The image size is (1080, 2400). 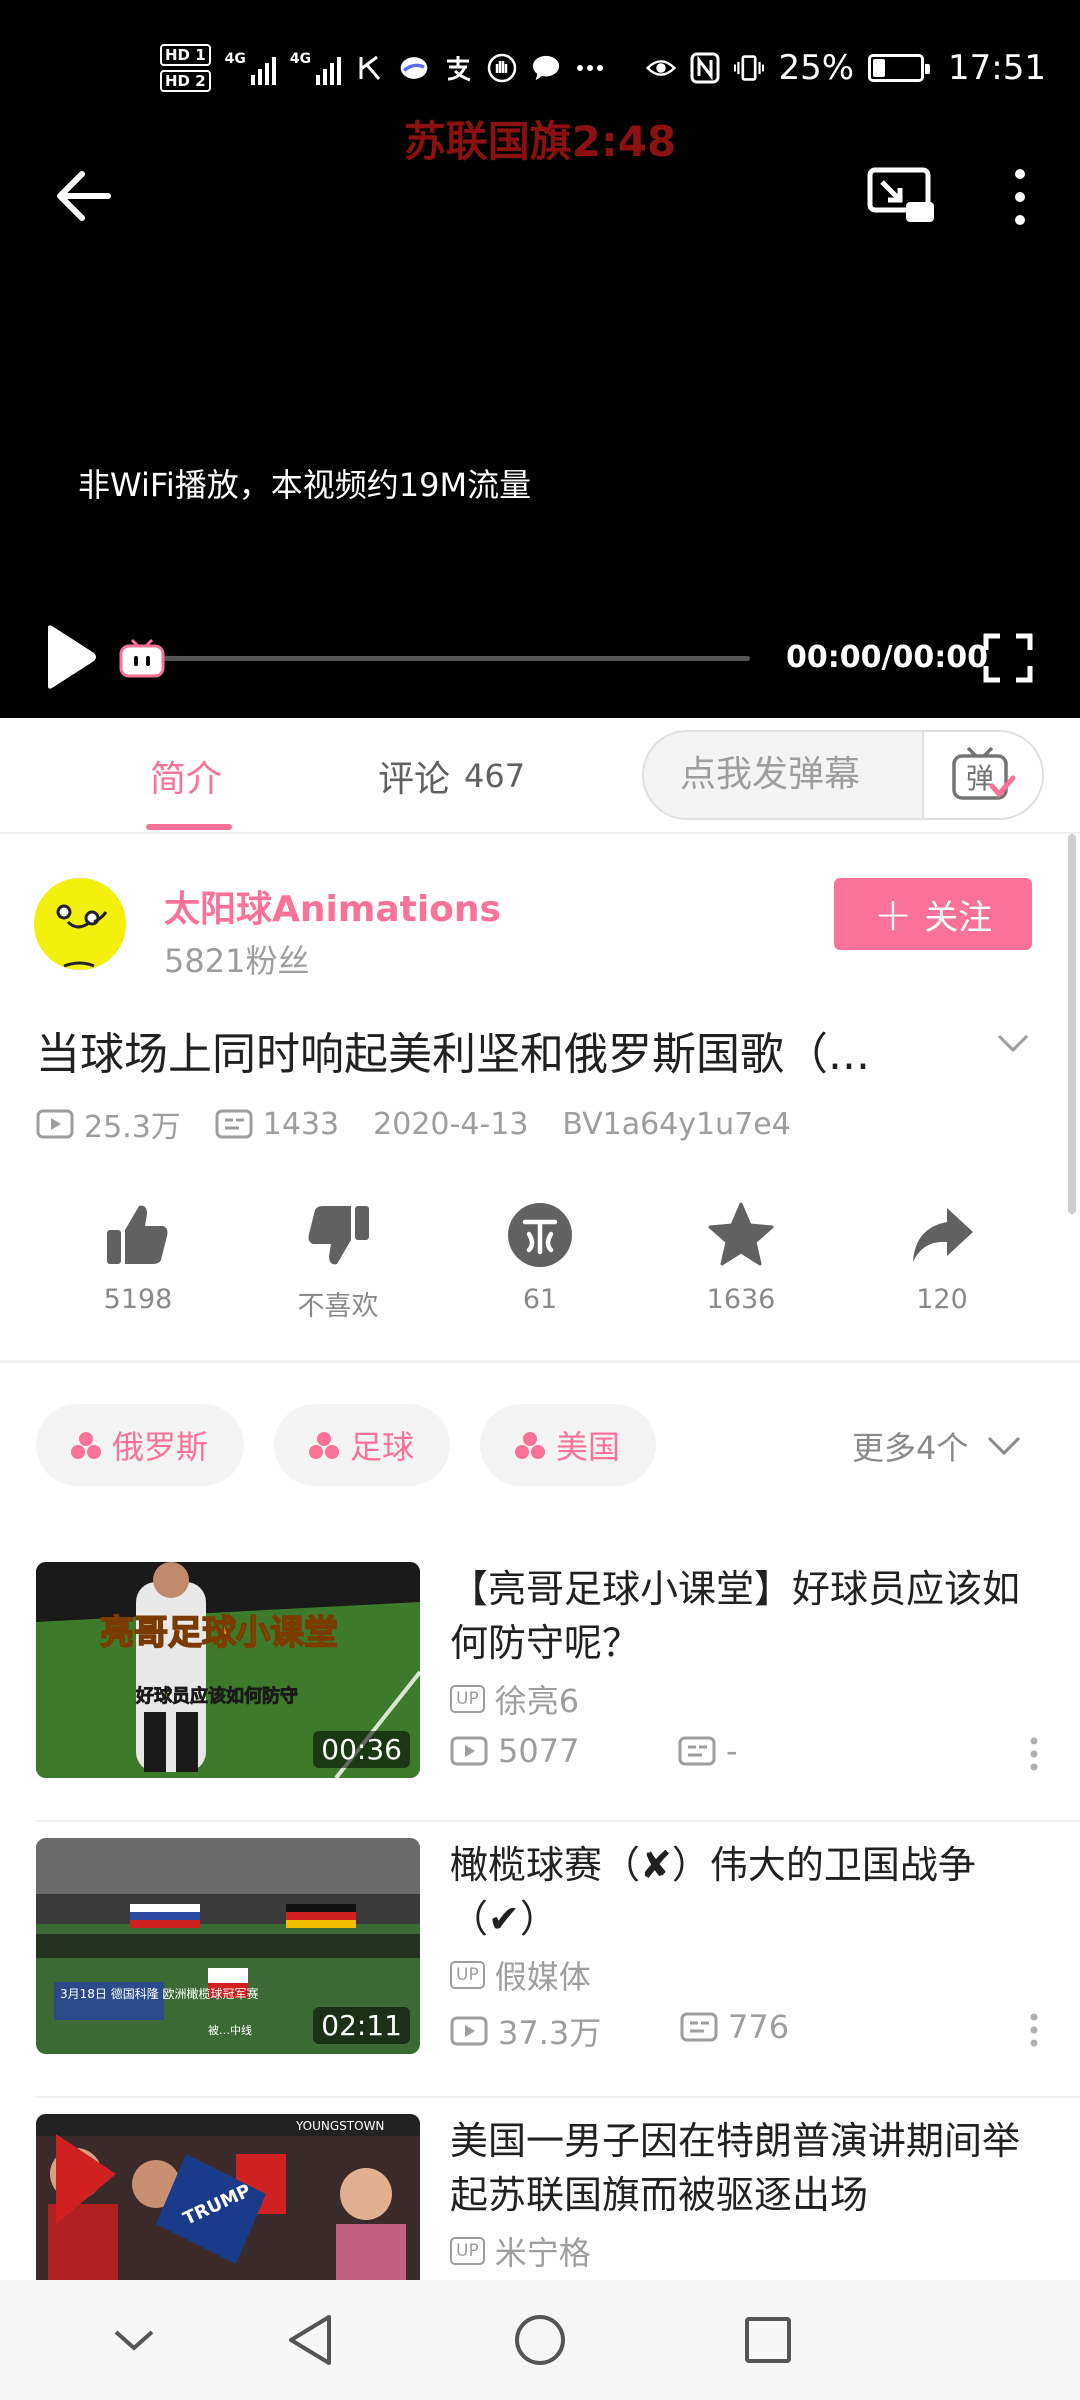 I want to click on uploader-name: 徐亮6, so click(x=537, y=1701).